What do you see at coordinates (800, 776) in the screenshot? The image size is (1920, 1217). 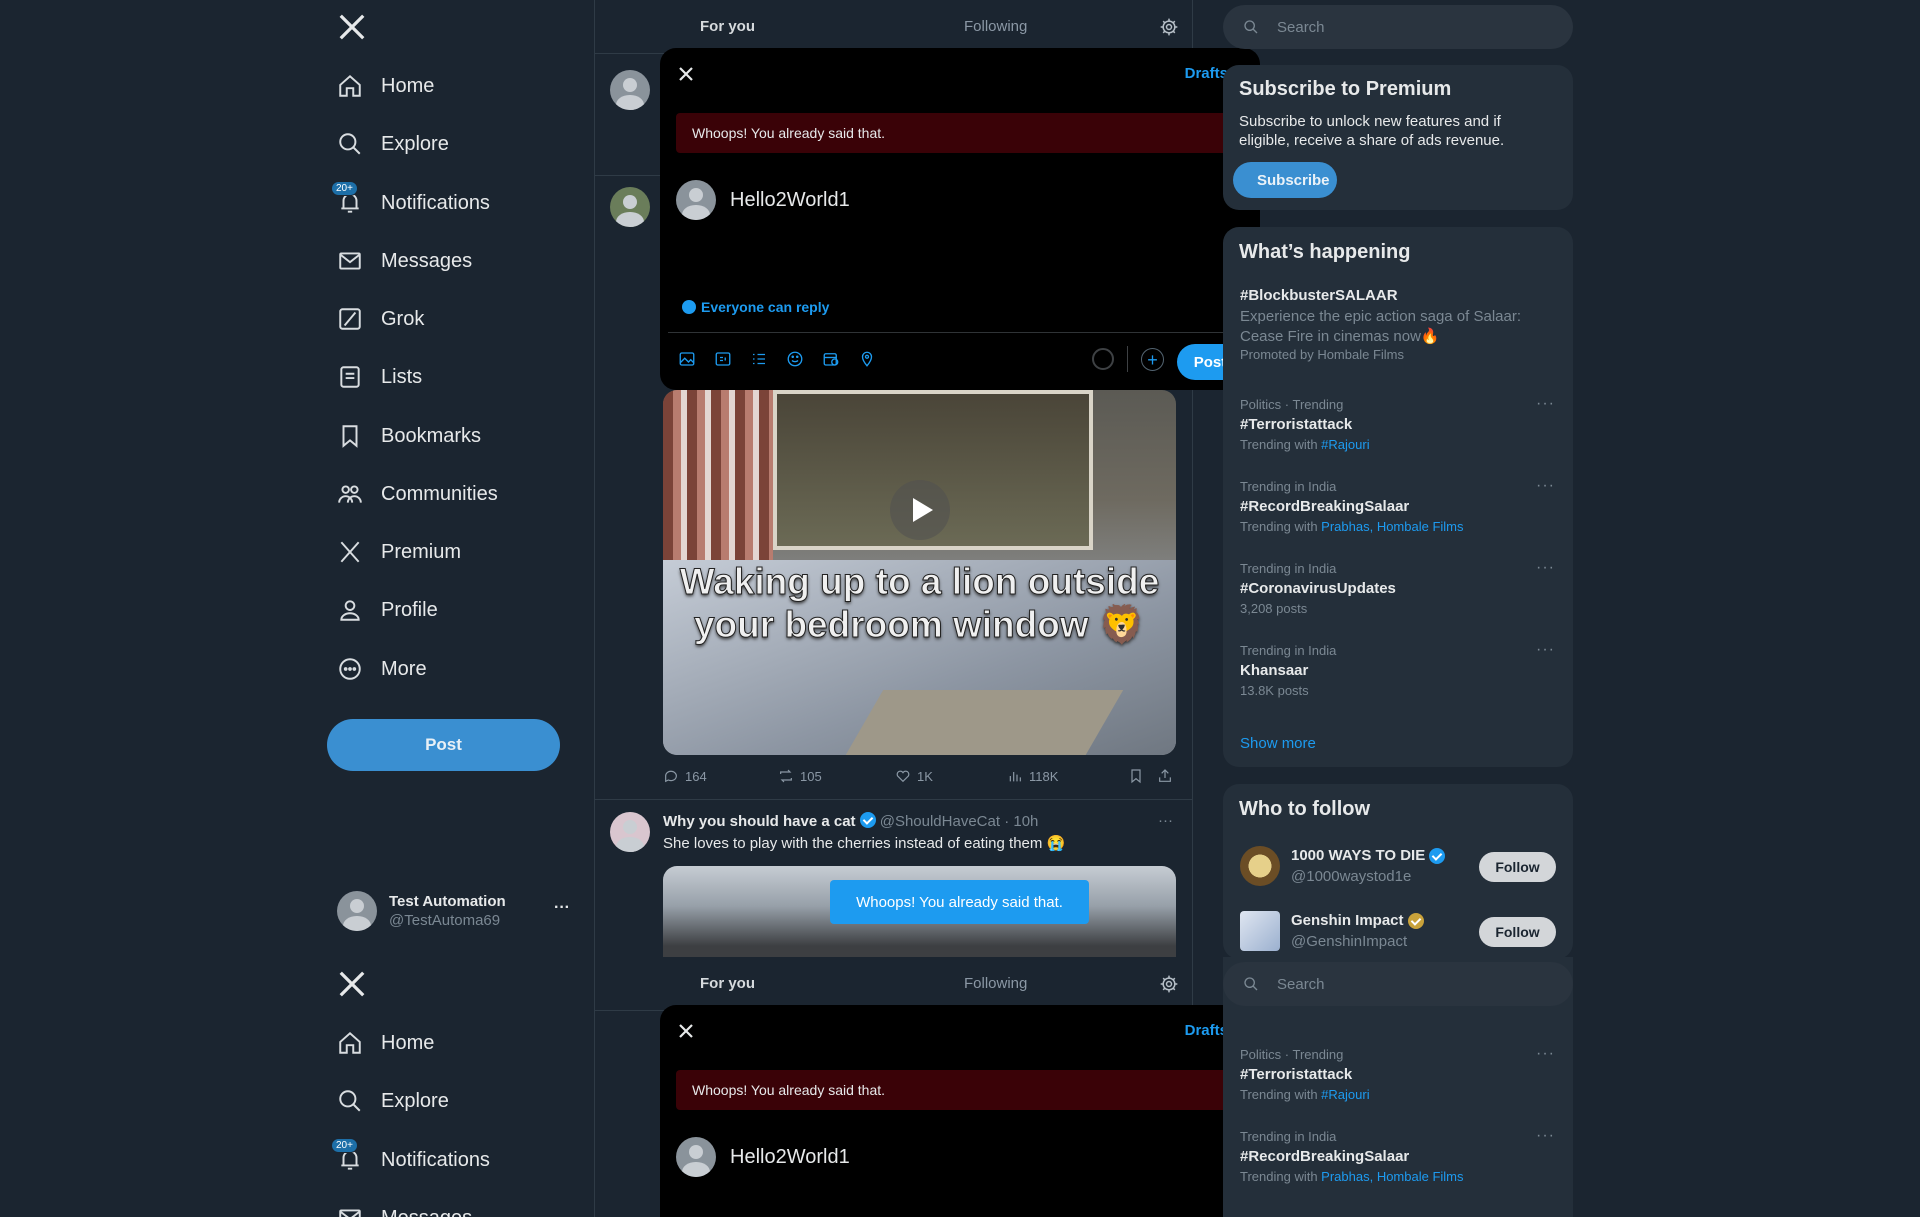 I see `repost-button: 105` at bounding box center [800, 776].